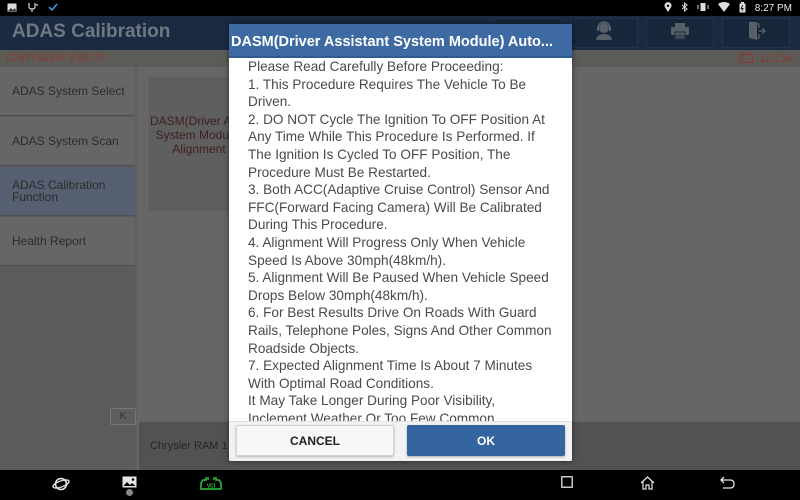  Describe the element at coordinates (647, 485) in the screenshot. I see `home-icon` at that location.